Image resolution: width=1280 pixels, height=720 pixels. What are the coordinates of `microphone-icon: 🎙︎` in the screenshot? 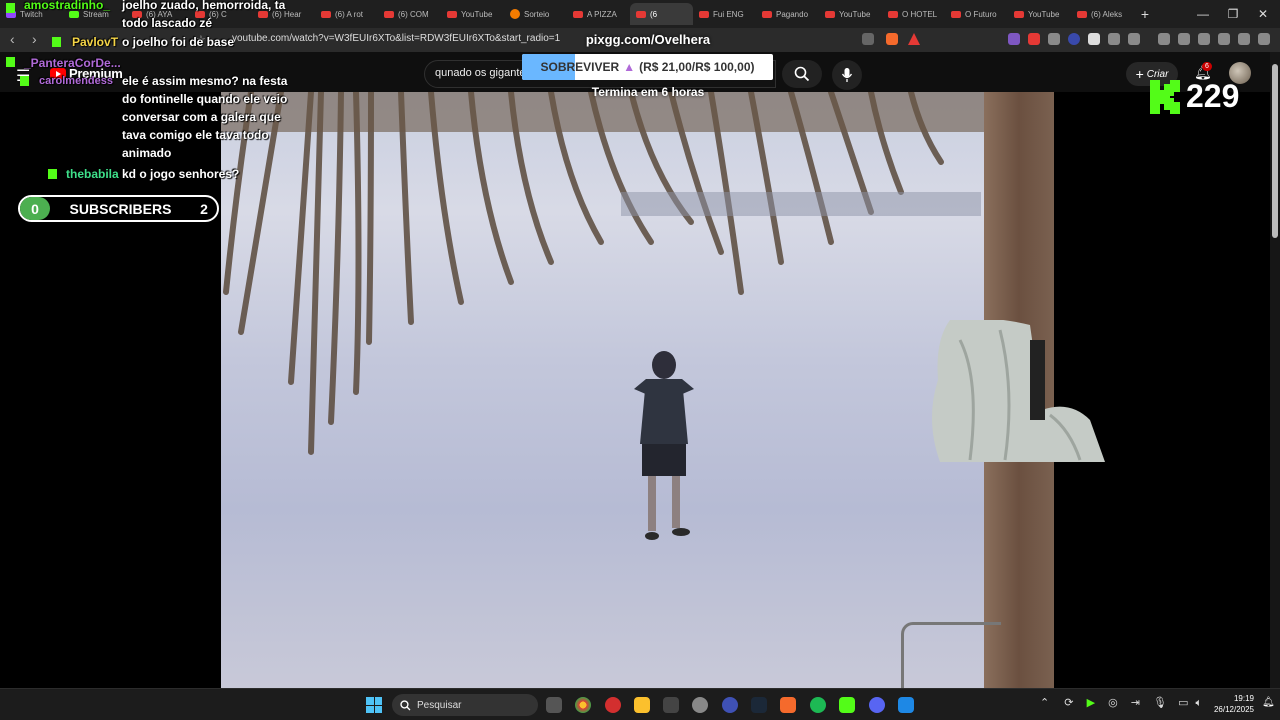 It's located at (1160, 703).